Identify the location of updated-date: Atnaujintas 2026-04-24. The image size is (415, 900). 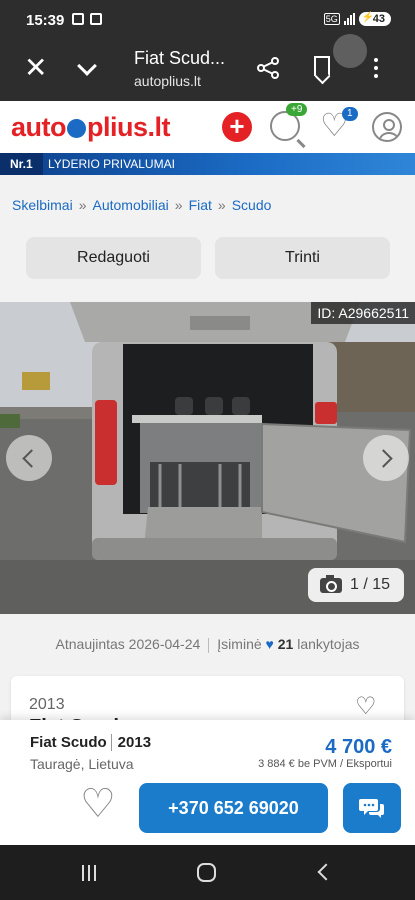
(128, 644).